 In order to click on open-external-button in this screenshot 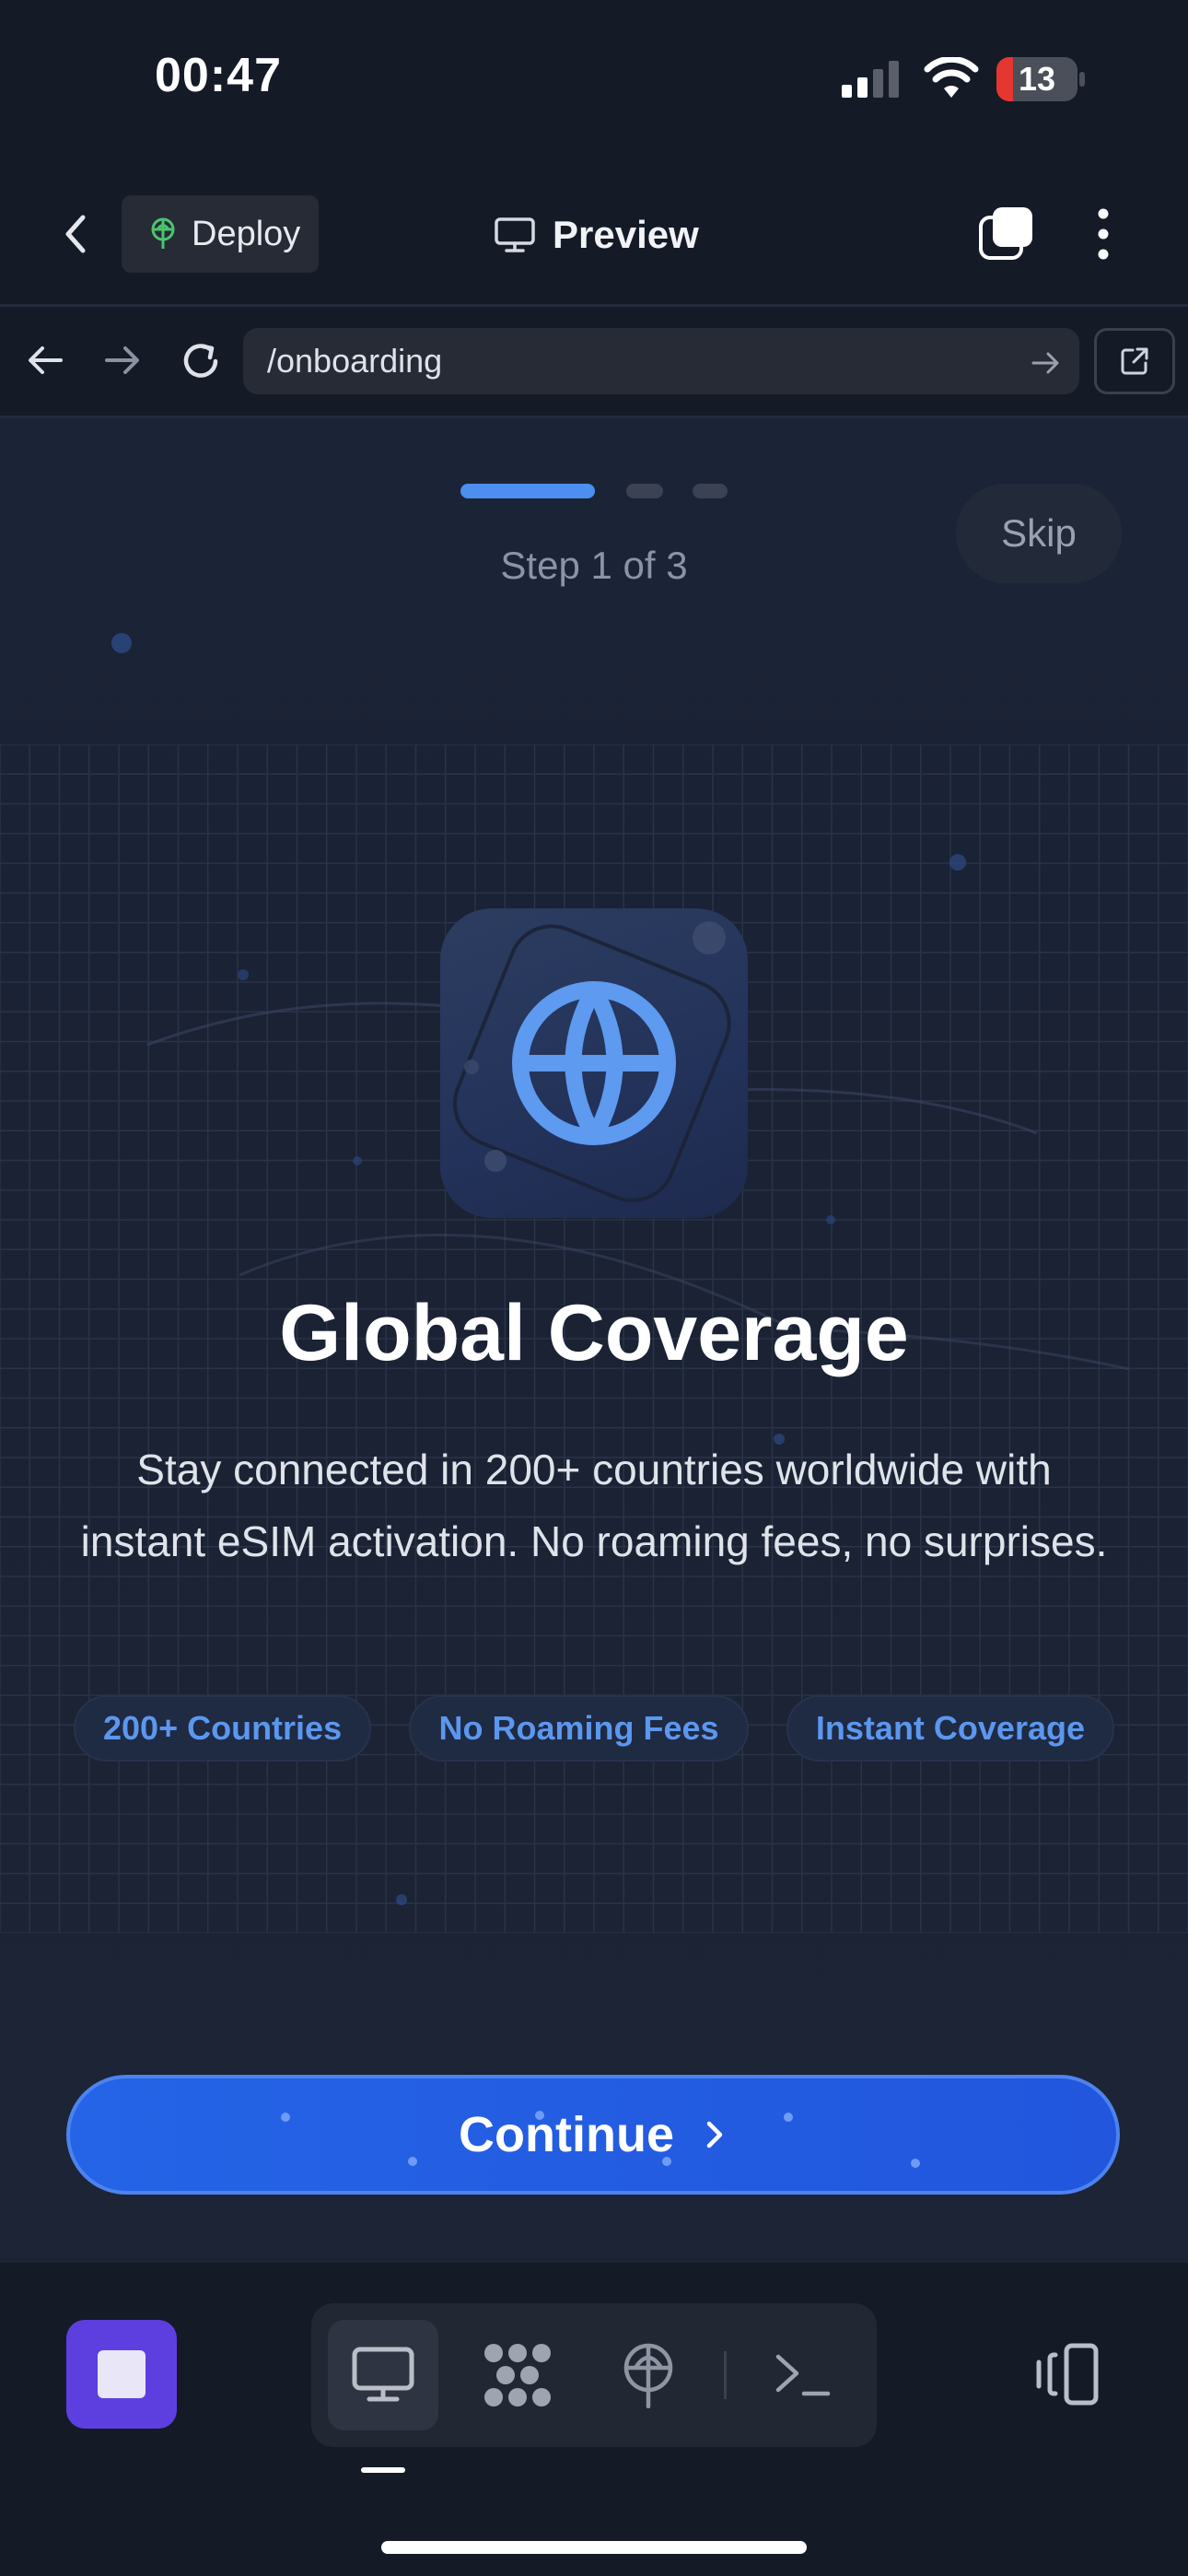, I will do `click(1134, 361)`.